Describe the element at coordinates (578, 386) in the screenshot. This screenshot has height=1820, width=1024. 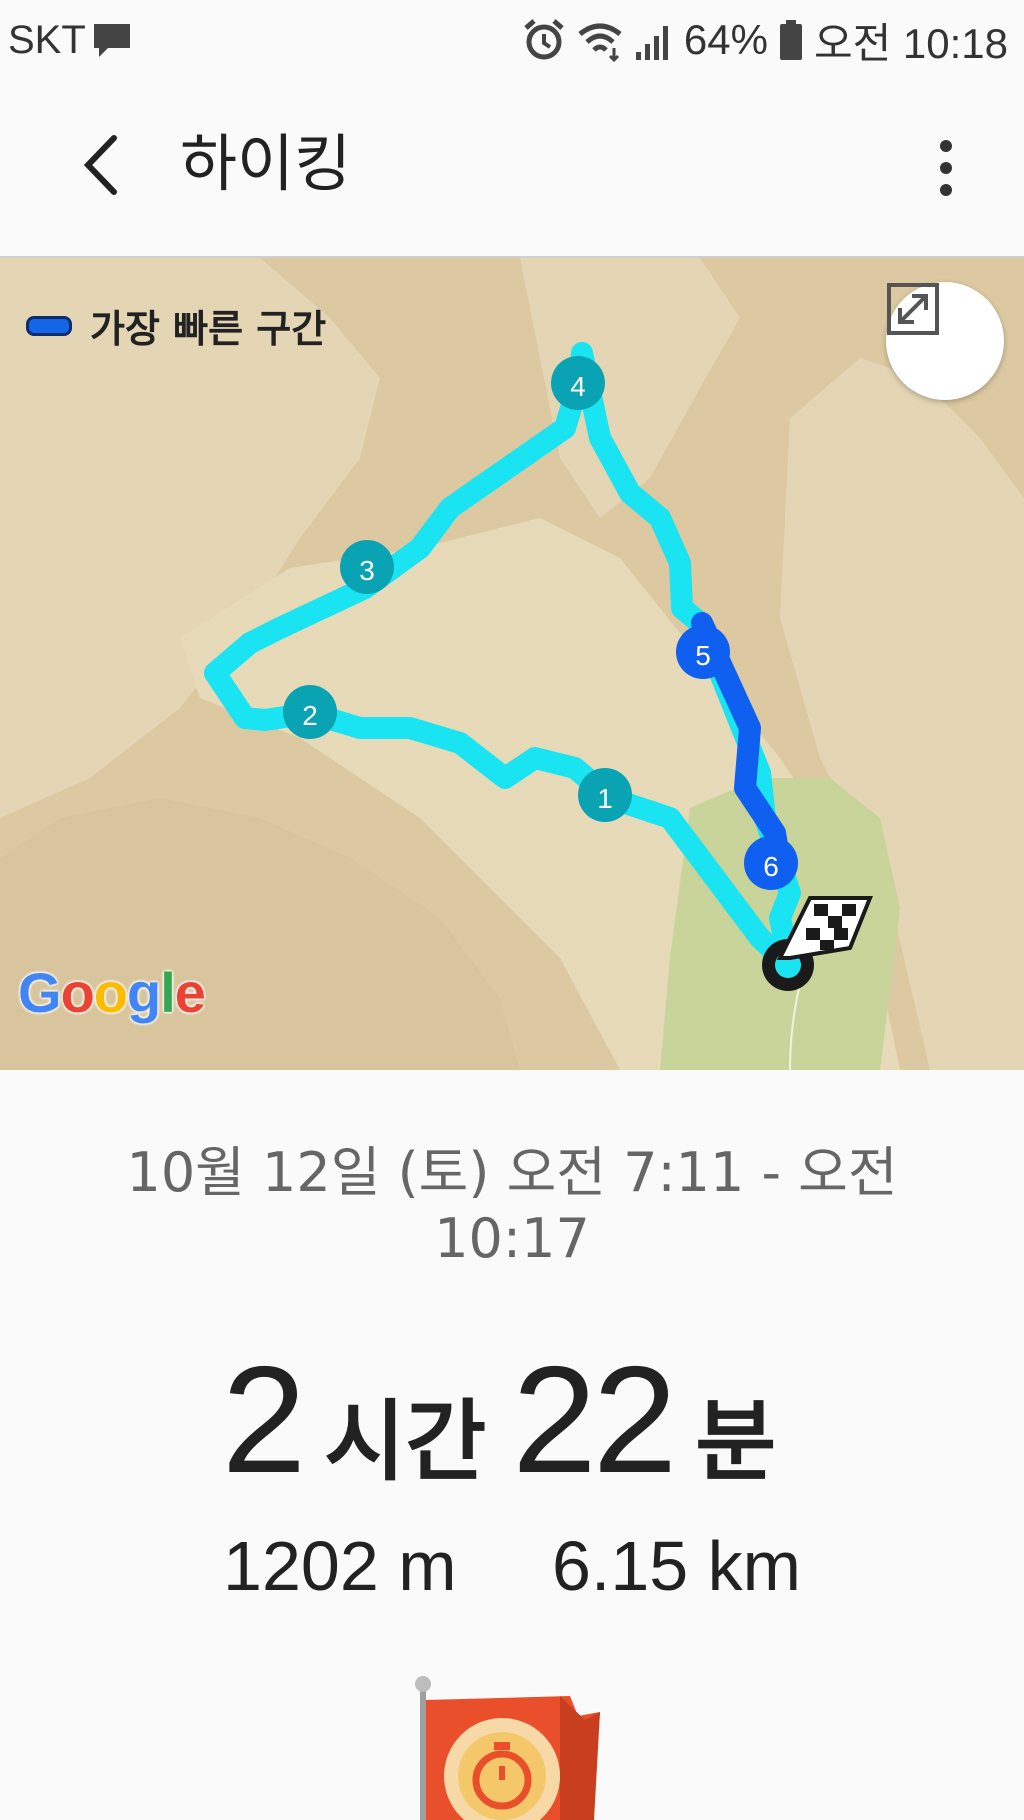
I see `svg-text: 4` at that location.